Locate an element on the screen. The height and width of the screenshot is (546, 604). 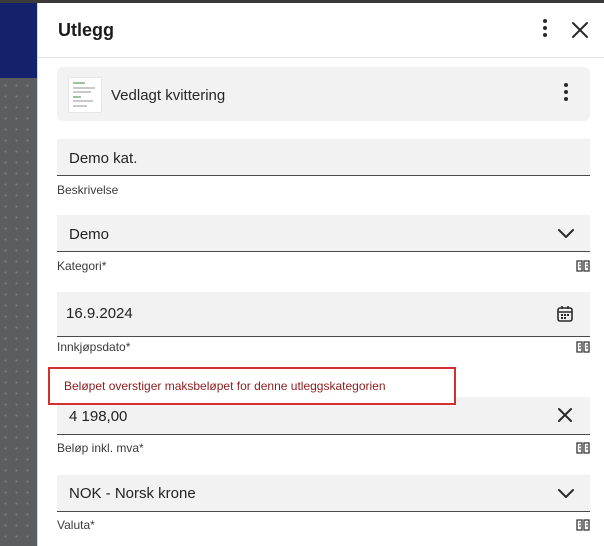
background-overlay is located at coordinates (18, 274).